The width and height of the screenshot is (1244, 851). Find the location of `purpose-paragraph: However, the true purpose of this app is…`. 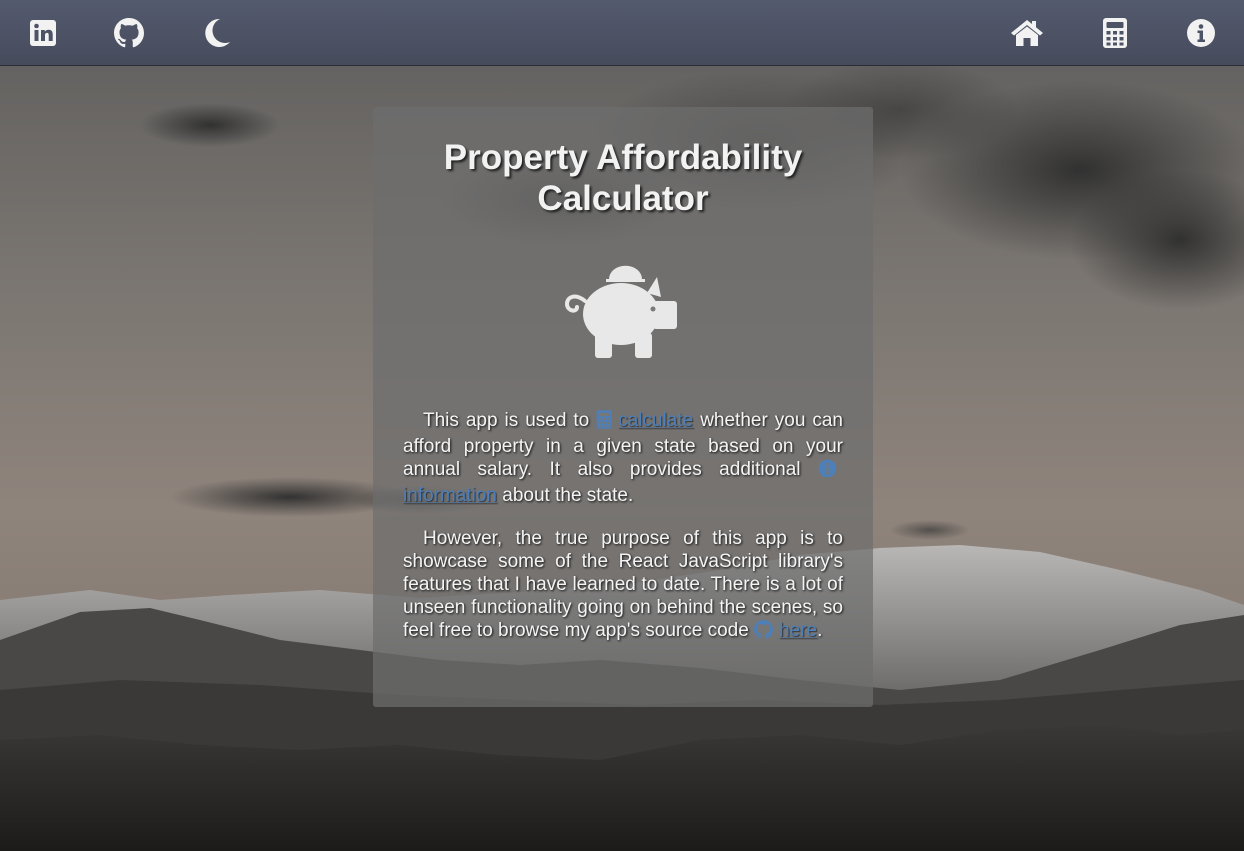

purpose-paragraph: However, the true purpose of this app is… is located at coordinates (623, 586).